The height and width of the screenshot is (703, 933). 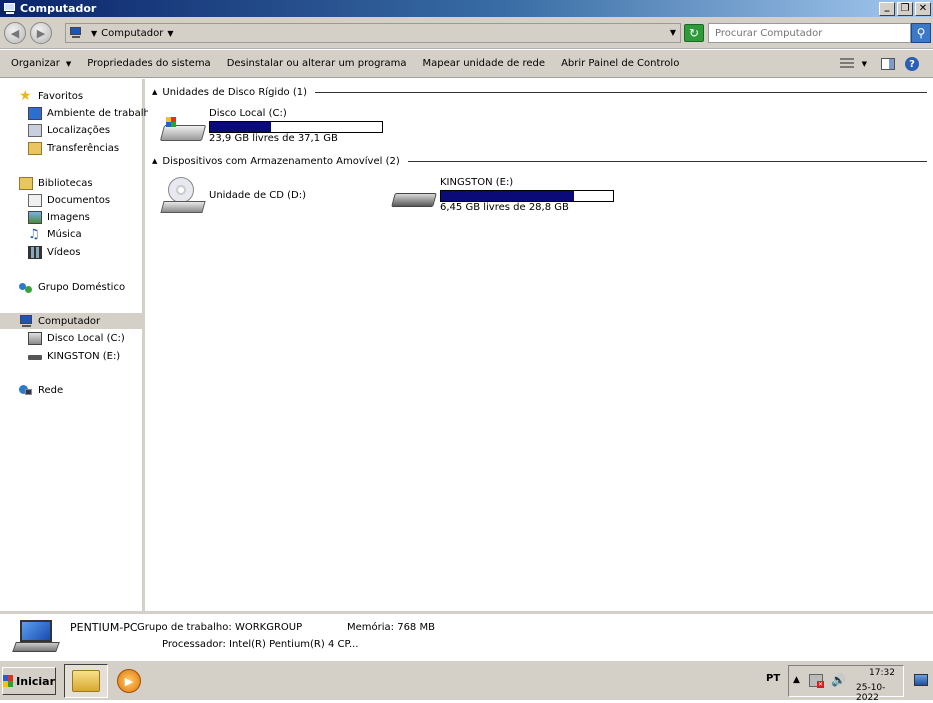 I want to click on taskbar: Iniciar ▶ PT ▲ ✕ 🔊 17:32 25-10-2022, so click(x=466, y=681).